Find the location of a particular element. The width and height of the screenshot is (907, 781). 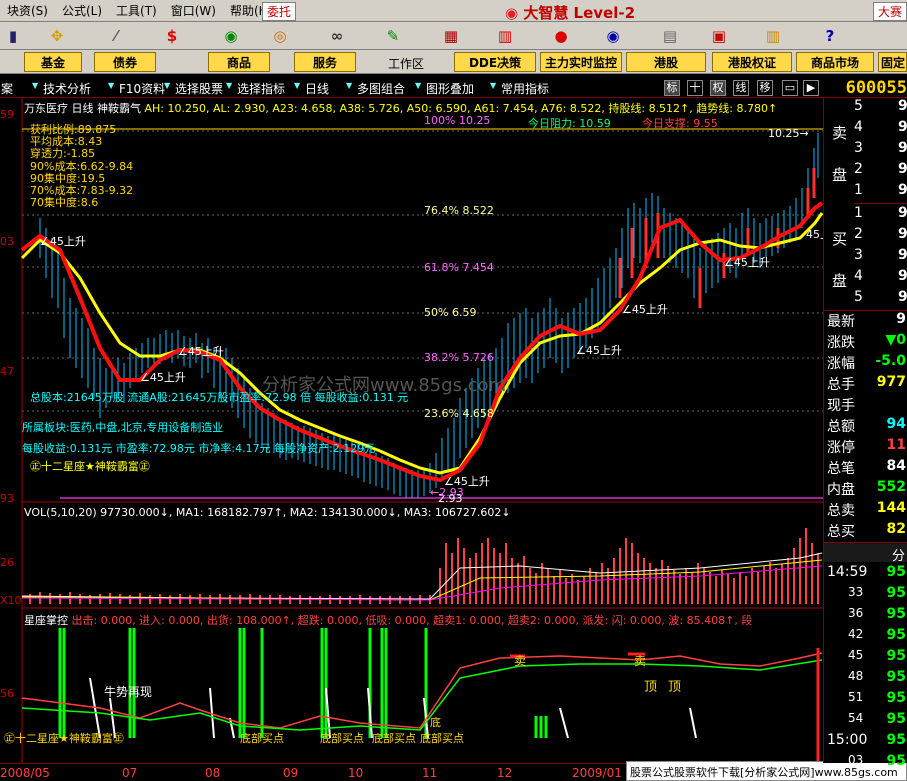

tab-main-monitor: 主力实时监控 is located at coordinates (581, 62).